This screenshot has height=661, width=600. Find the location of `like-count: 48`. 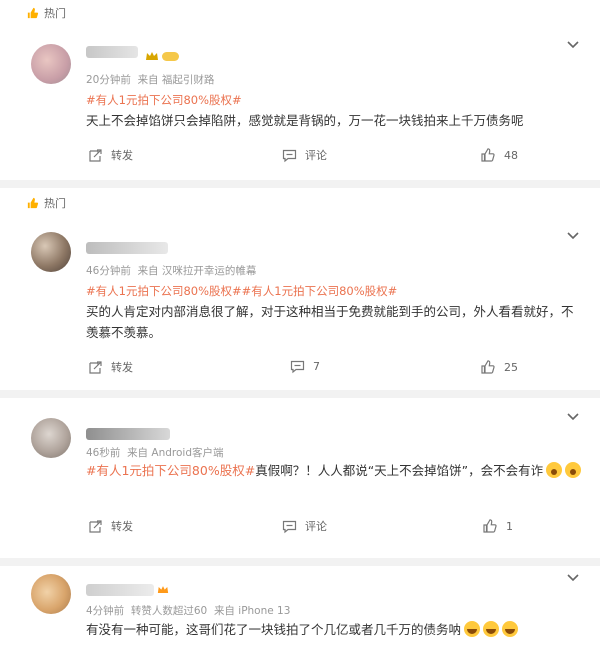

like-count: 48 is located at coordinates (511, 155).